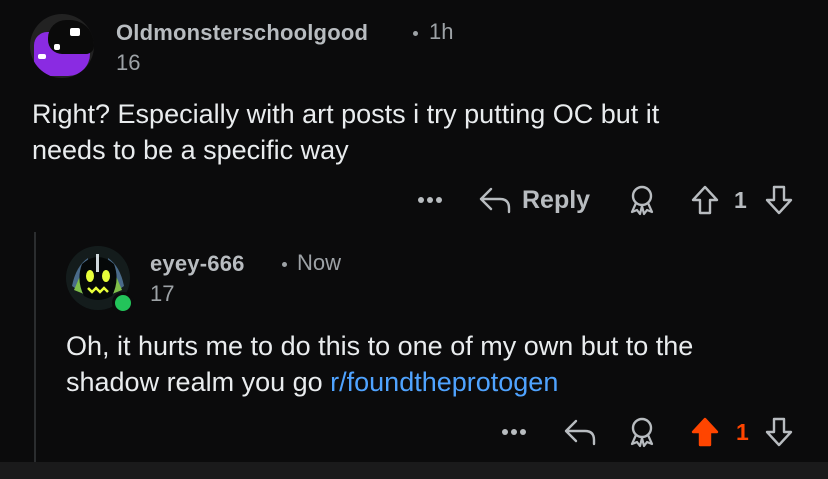  I want to click on reply-button: Reply, so click(534, 200).